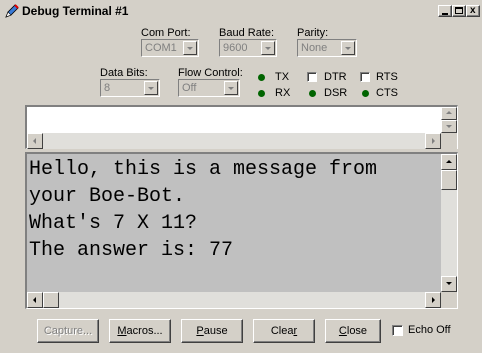  I want to click on terminal-pen-icon, so click(12, 11).